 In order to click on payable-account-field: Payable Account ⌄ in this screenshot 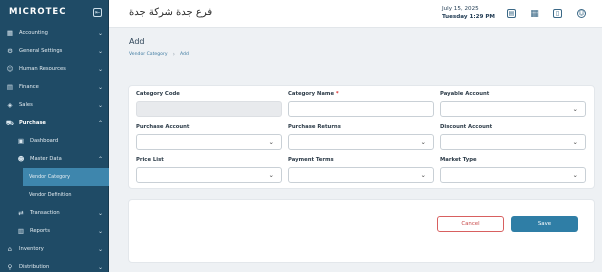, I will do `click(513, 104)`.